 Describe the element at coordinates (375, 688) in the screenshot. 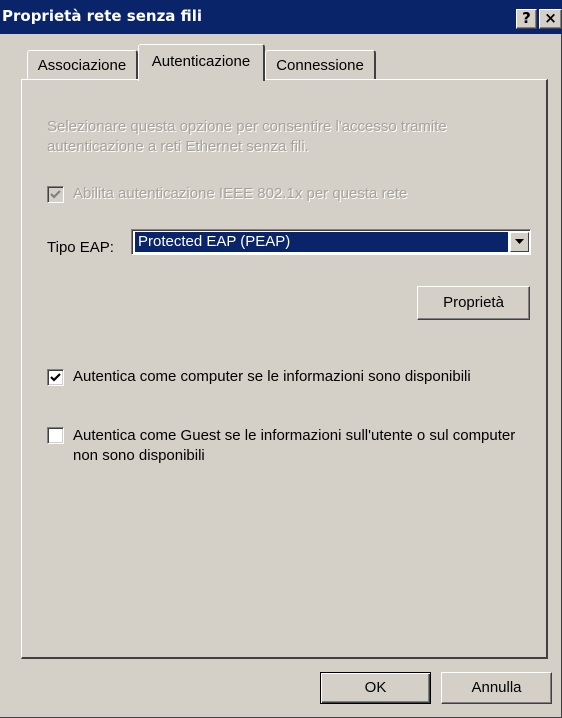

I see `ok-button: OK` at that location.